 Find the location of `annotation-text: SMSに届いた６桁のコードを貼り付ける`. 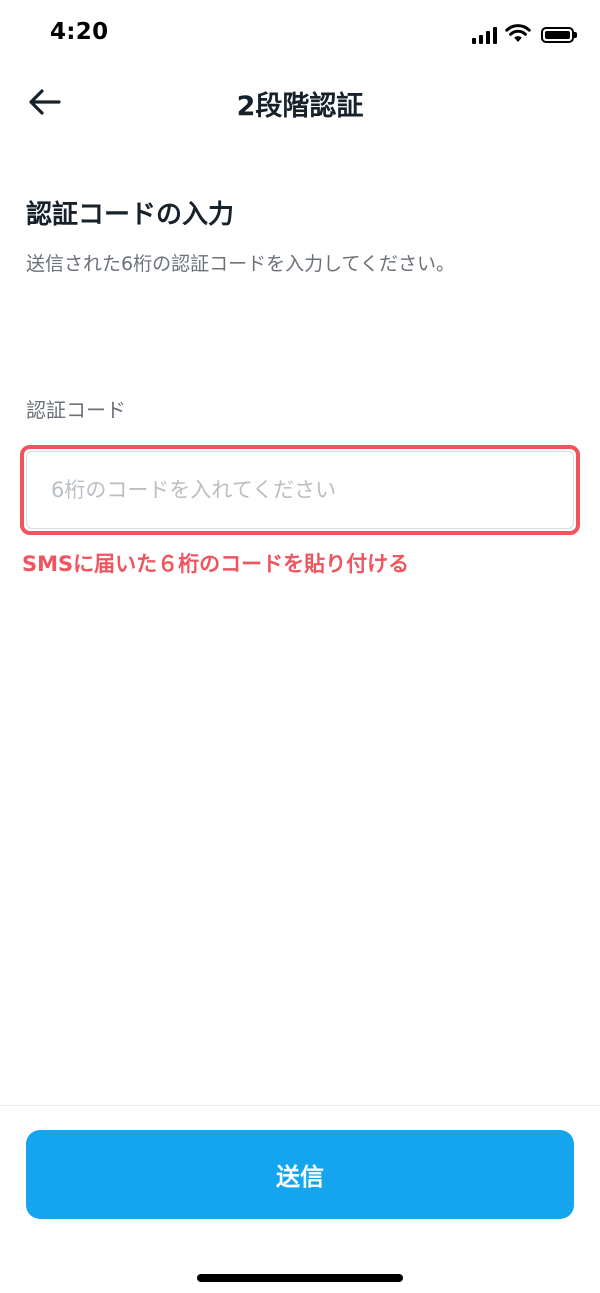

annotation-text: SMSに届いた６桁のコードを貼り付ける is located at coordinates (216, 564).